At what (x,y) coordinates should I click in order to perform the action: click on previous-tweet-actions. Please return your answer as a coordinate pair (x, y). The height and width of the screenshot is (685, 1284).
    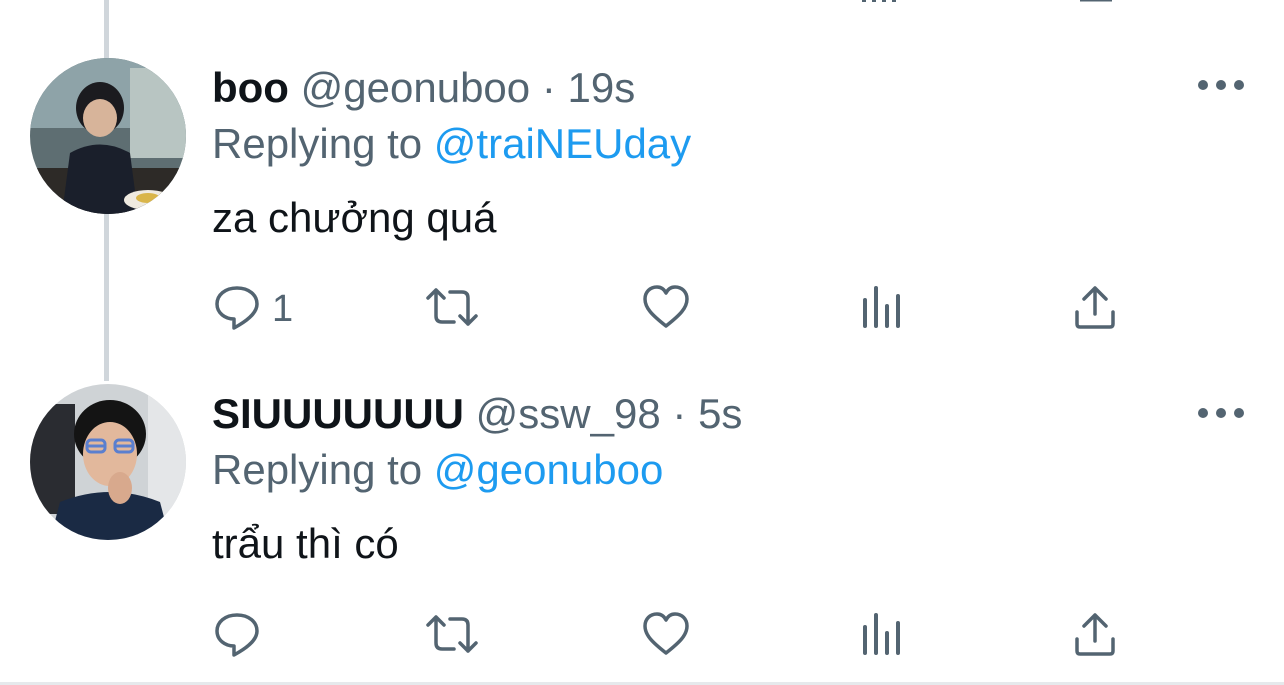
    Looking at the image, I should click on (642, 3).